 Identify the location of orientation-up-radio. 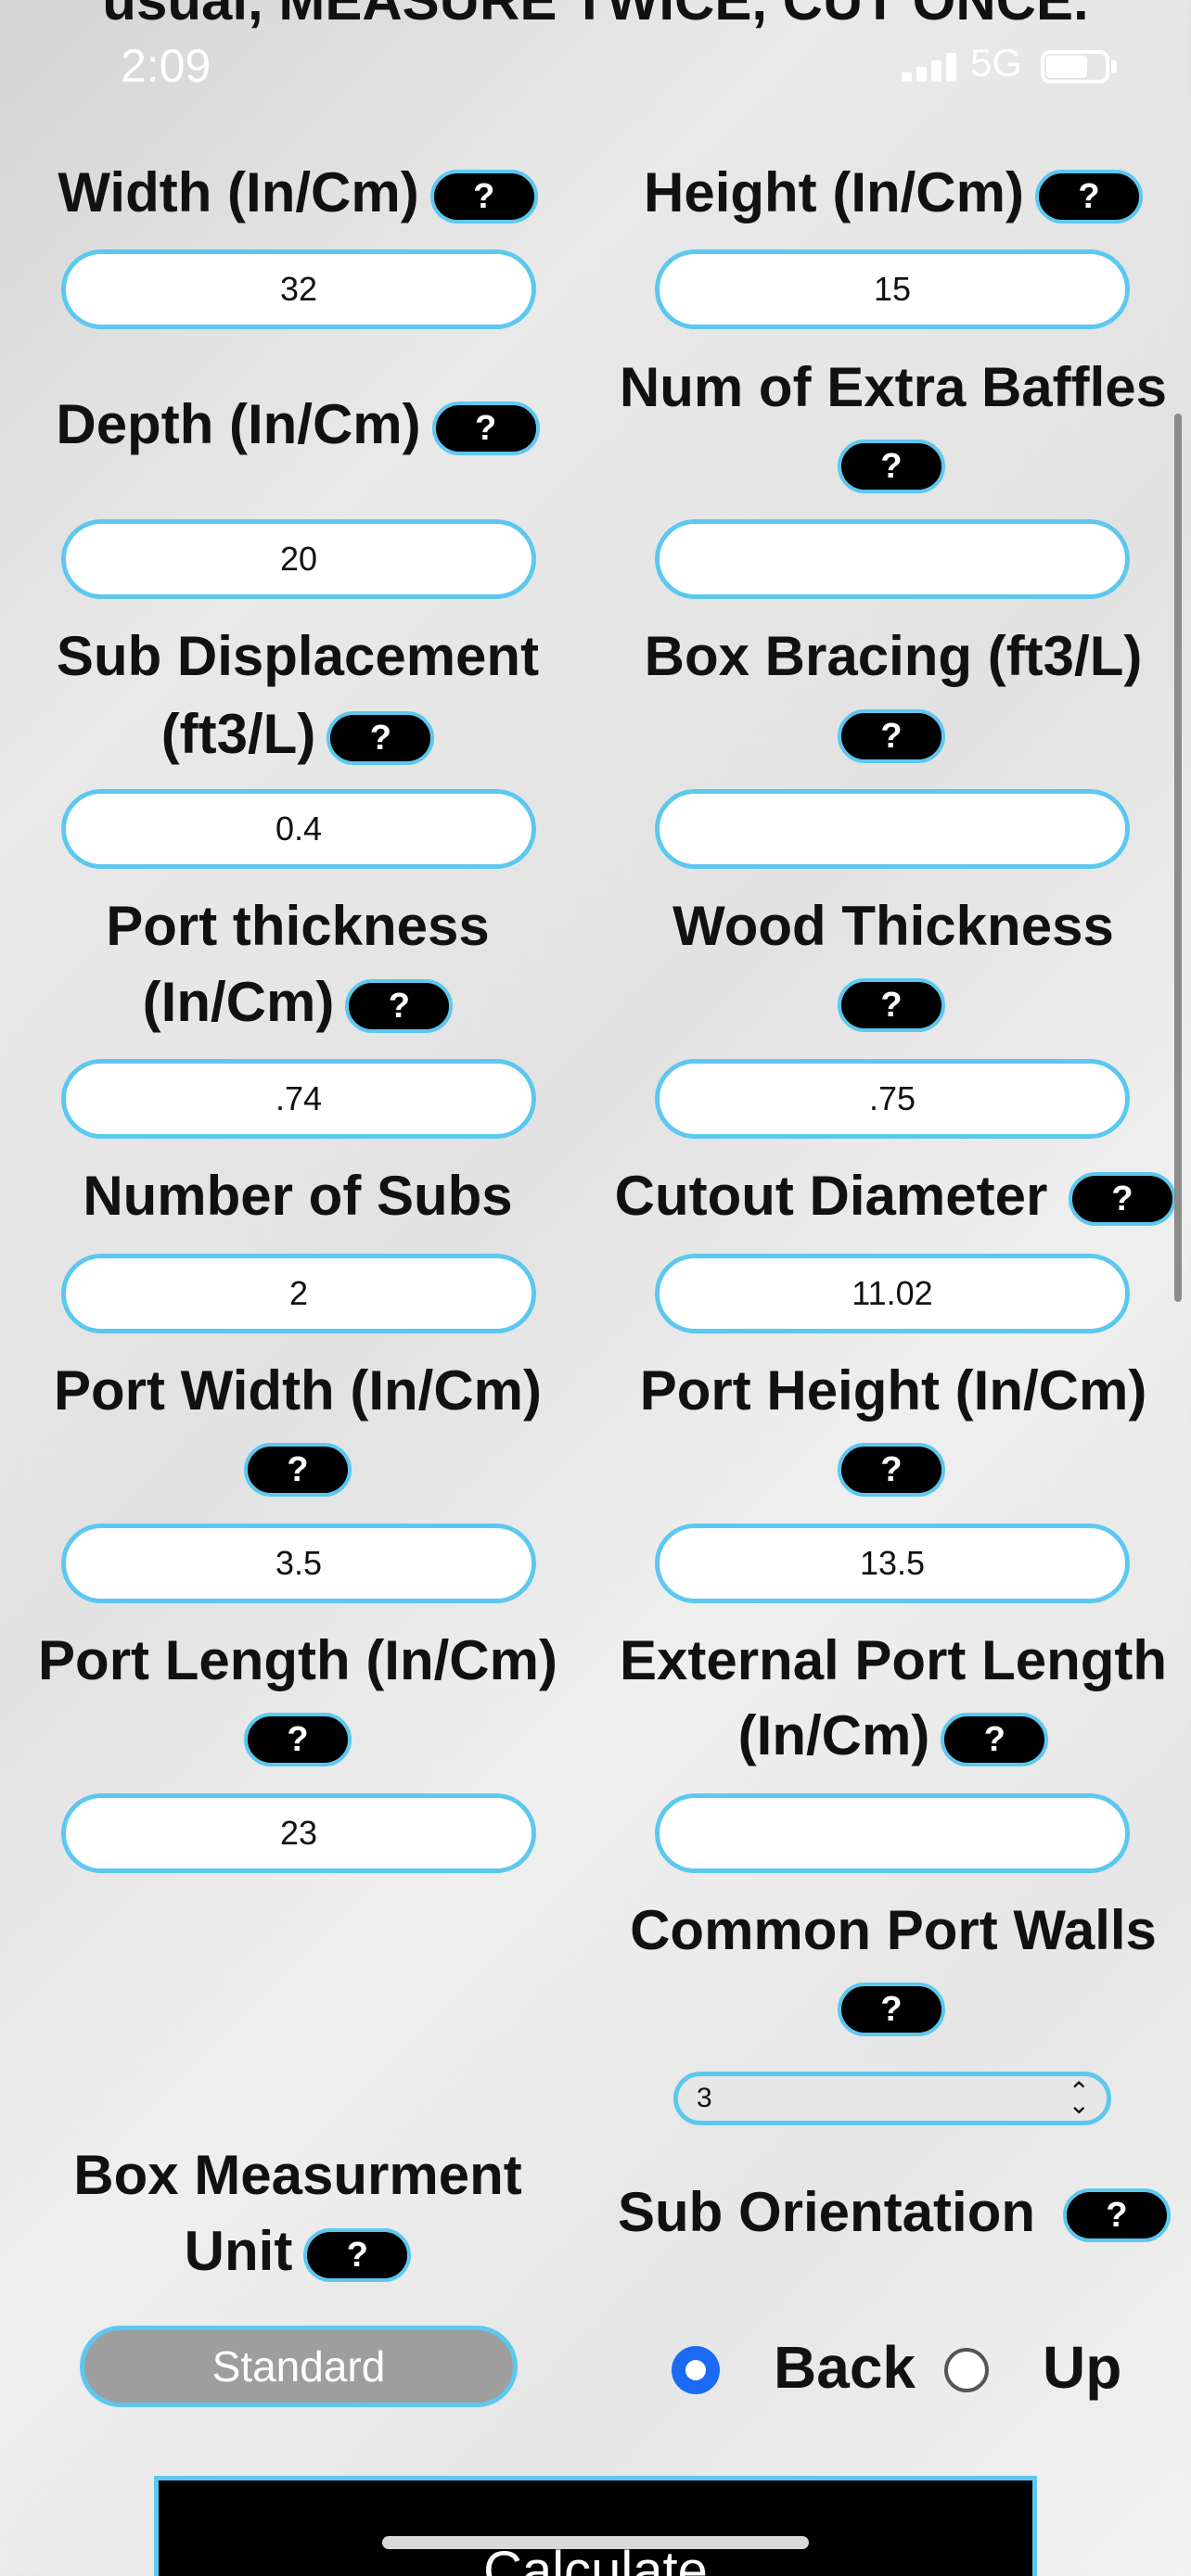
(966, 2370).